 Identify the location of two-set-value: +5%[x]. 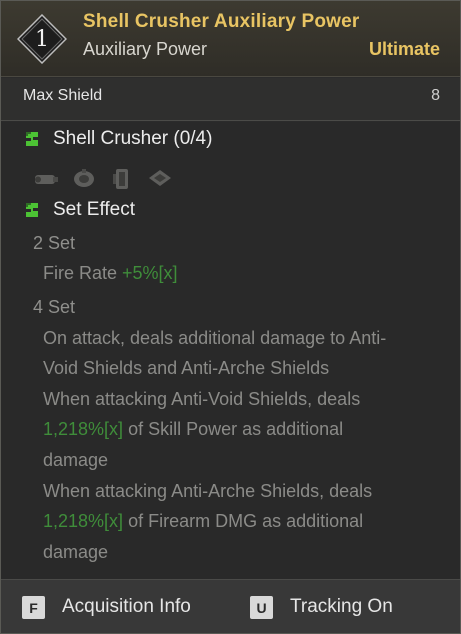
(150, 273).